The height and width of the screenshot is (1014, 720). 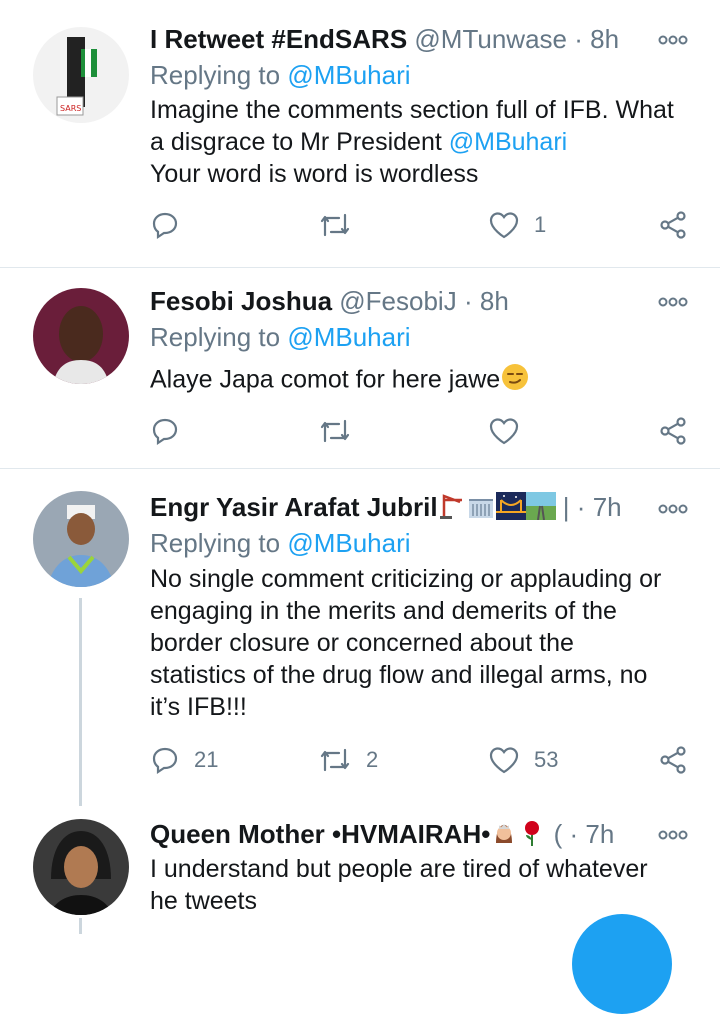 I want to click on smirk-emoji-icon, so click(x=515, y=381).